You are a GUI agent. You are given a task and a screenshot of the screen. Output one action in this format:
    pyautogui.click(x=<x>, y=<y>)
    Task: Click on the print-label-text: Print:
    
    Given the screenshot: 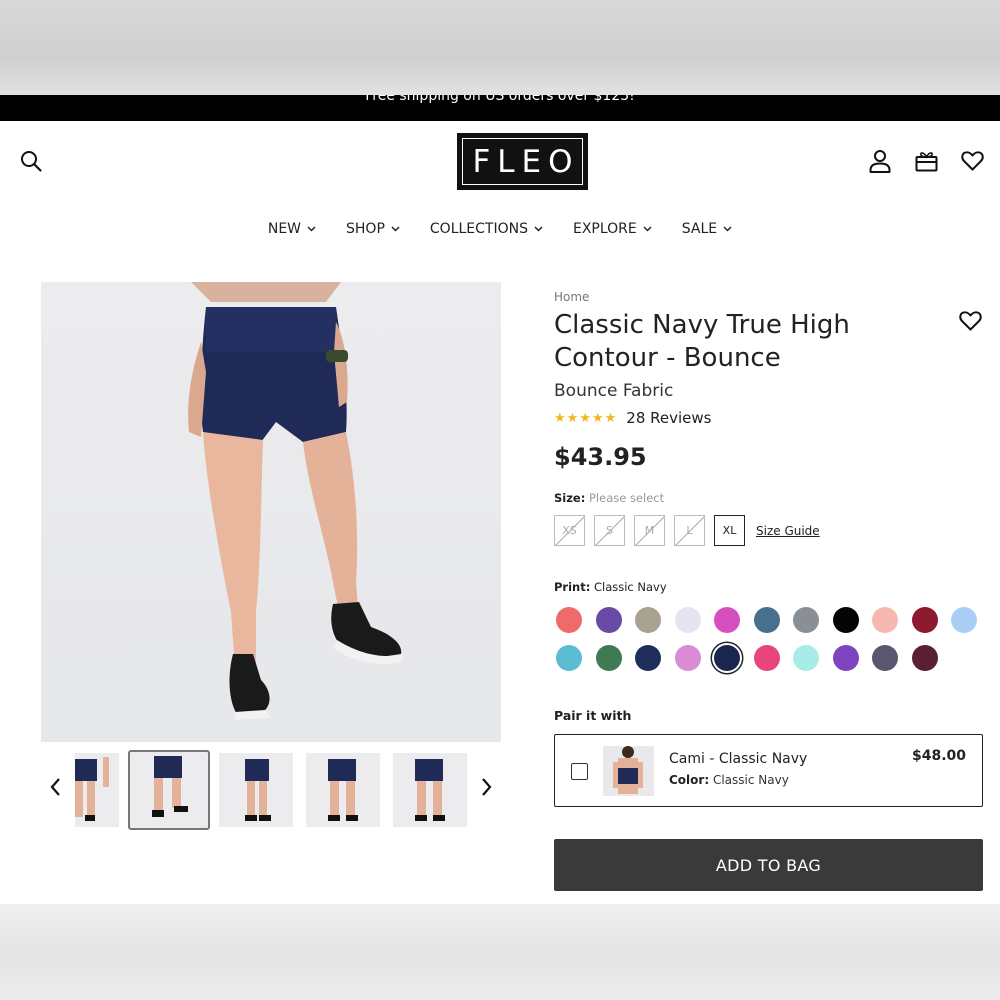 What is the action you would take?
    pyautogui.click(x=572, y=587)
    